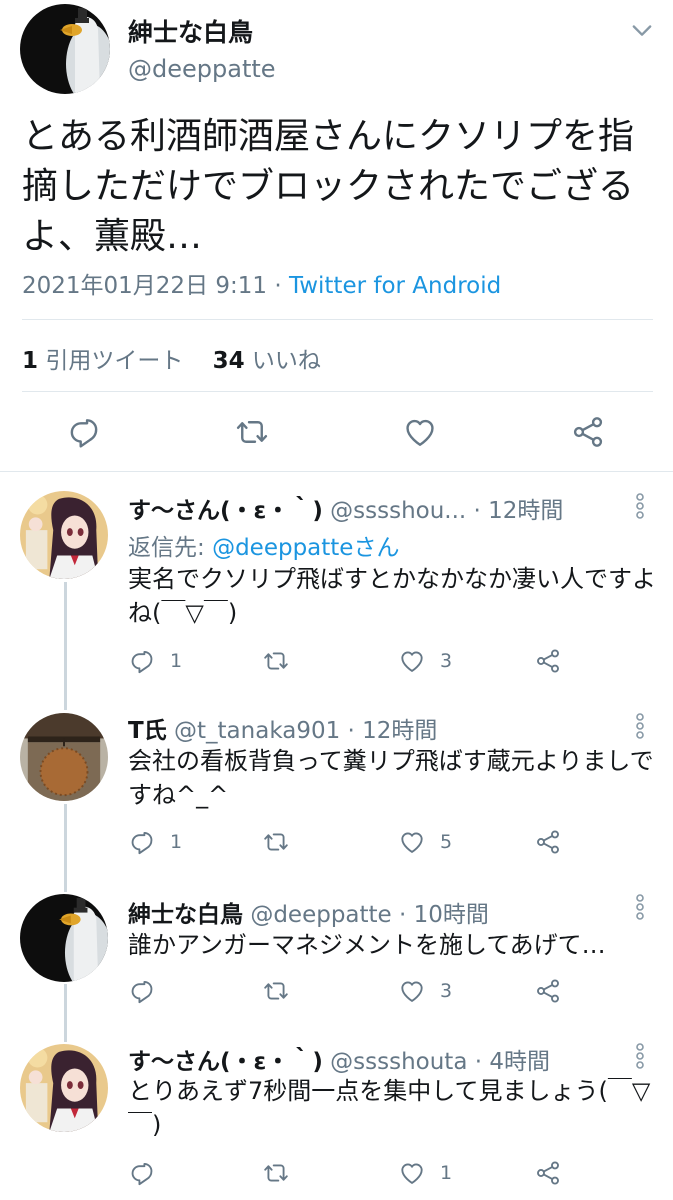 The height and width of the screenshot is (1200, 673). Describe the element at coordinates (65, 49) in the screenshot. I see `author-avatar` at that location.